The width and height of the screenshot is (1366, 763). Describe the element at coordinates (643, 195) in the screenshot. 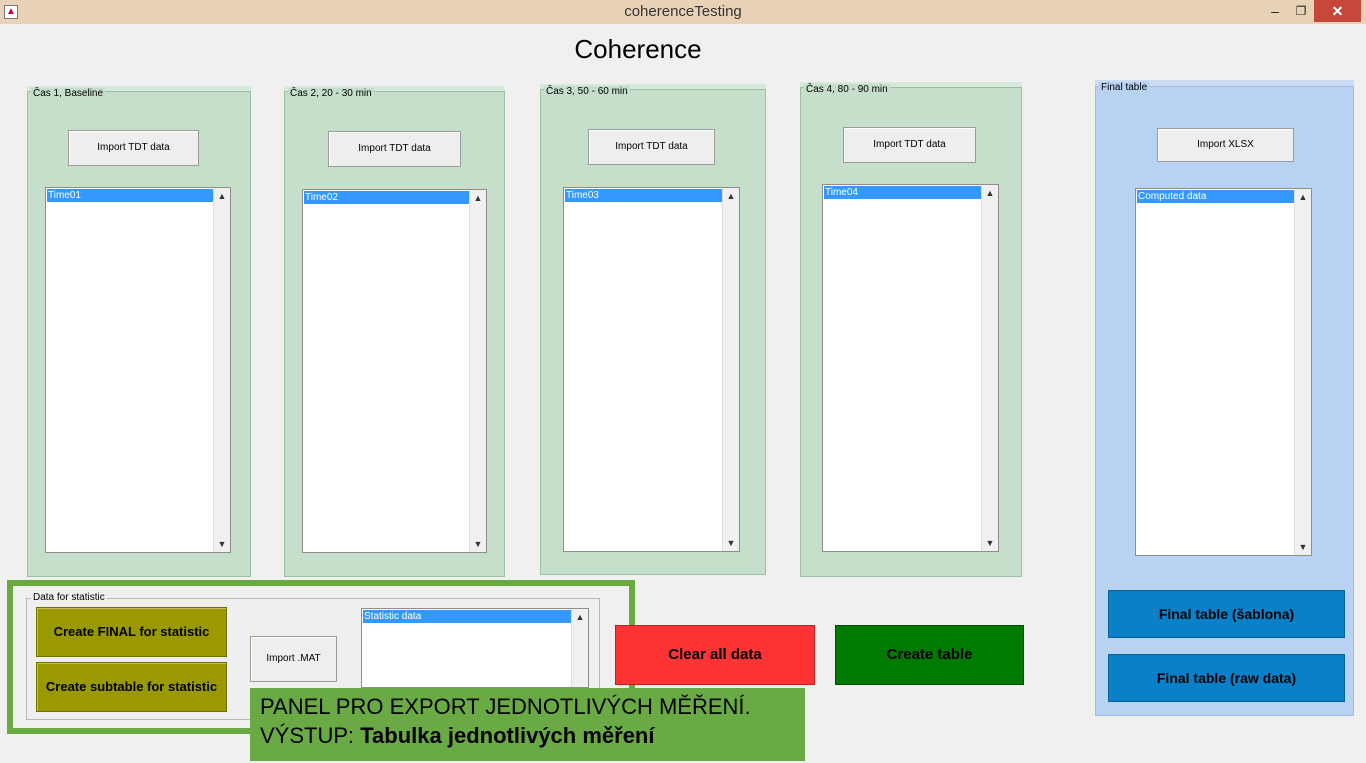

I see `list-item: Time03` at that location.